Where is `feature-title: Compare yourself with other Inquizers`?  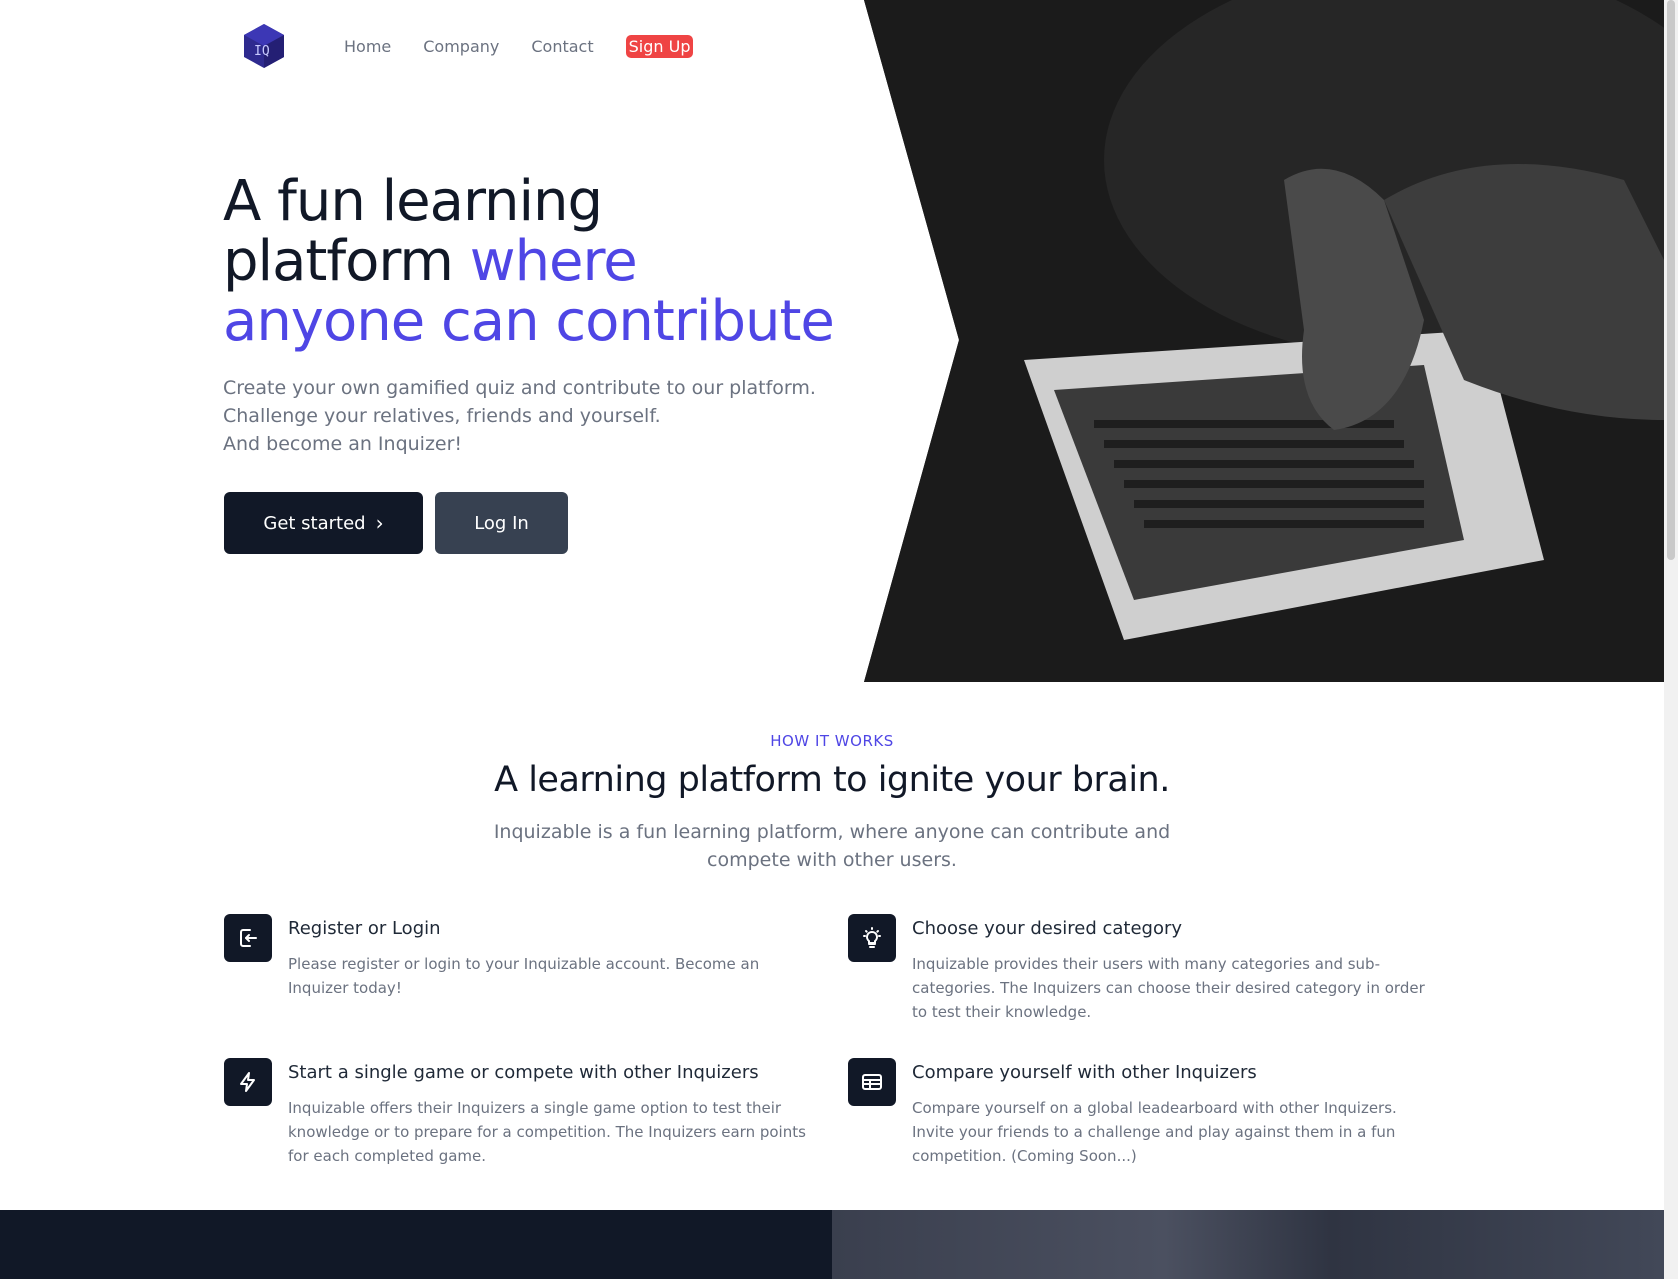
feature-title: Compare yourself with other Inquizers is located at coordinates (1084, 1072).